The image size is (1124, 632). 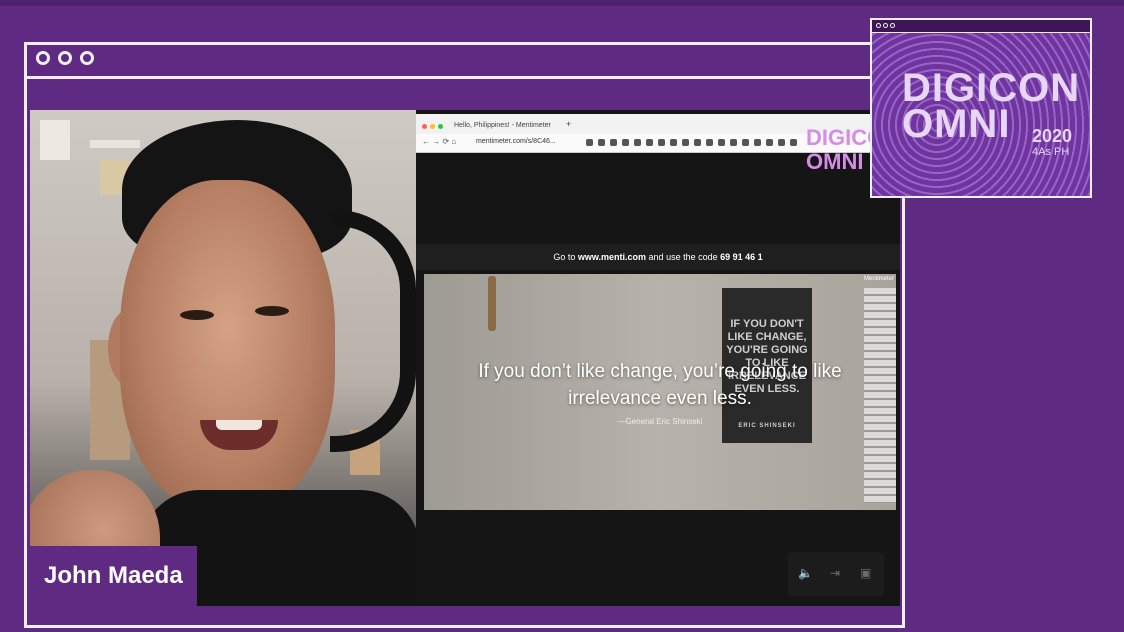 What do you see at coordinates (502, 125) in the screenshot?
I see `browser-tab: Hello, Philippines! - Mentimeter` at bounding box center [502, 125].